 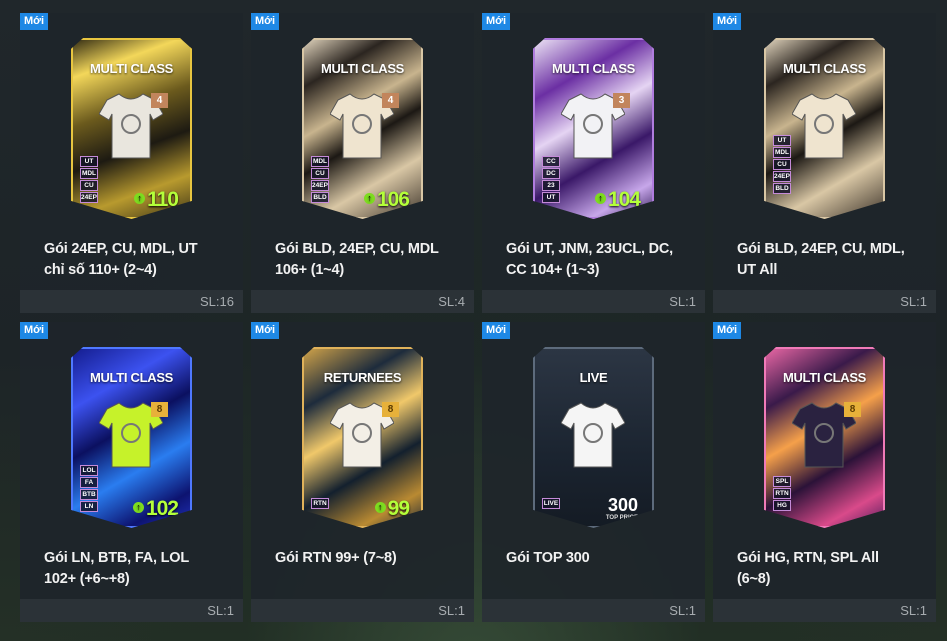 What do you see at coordinates (163, 199) in the screenshot?
I see `ovr-number: 110` at bounding box center [163, 199].